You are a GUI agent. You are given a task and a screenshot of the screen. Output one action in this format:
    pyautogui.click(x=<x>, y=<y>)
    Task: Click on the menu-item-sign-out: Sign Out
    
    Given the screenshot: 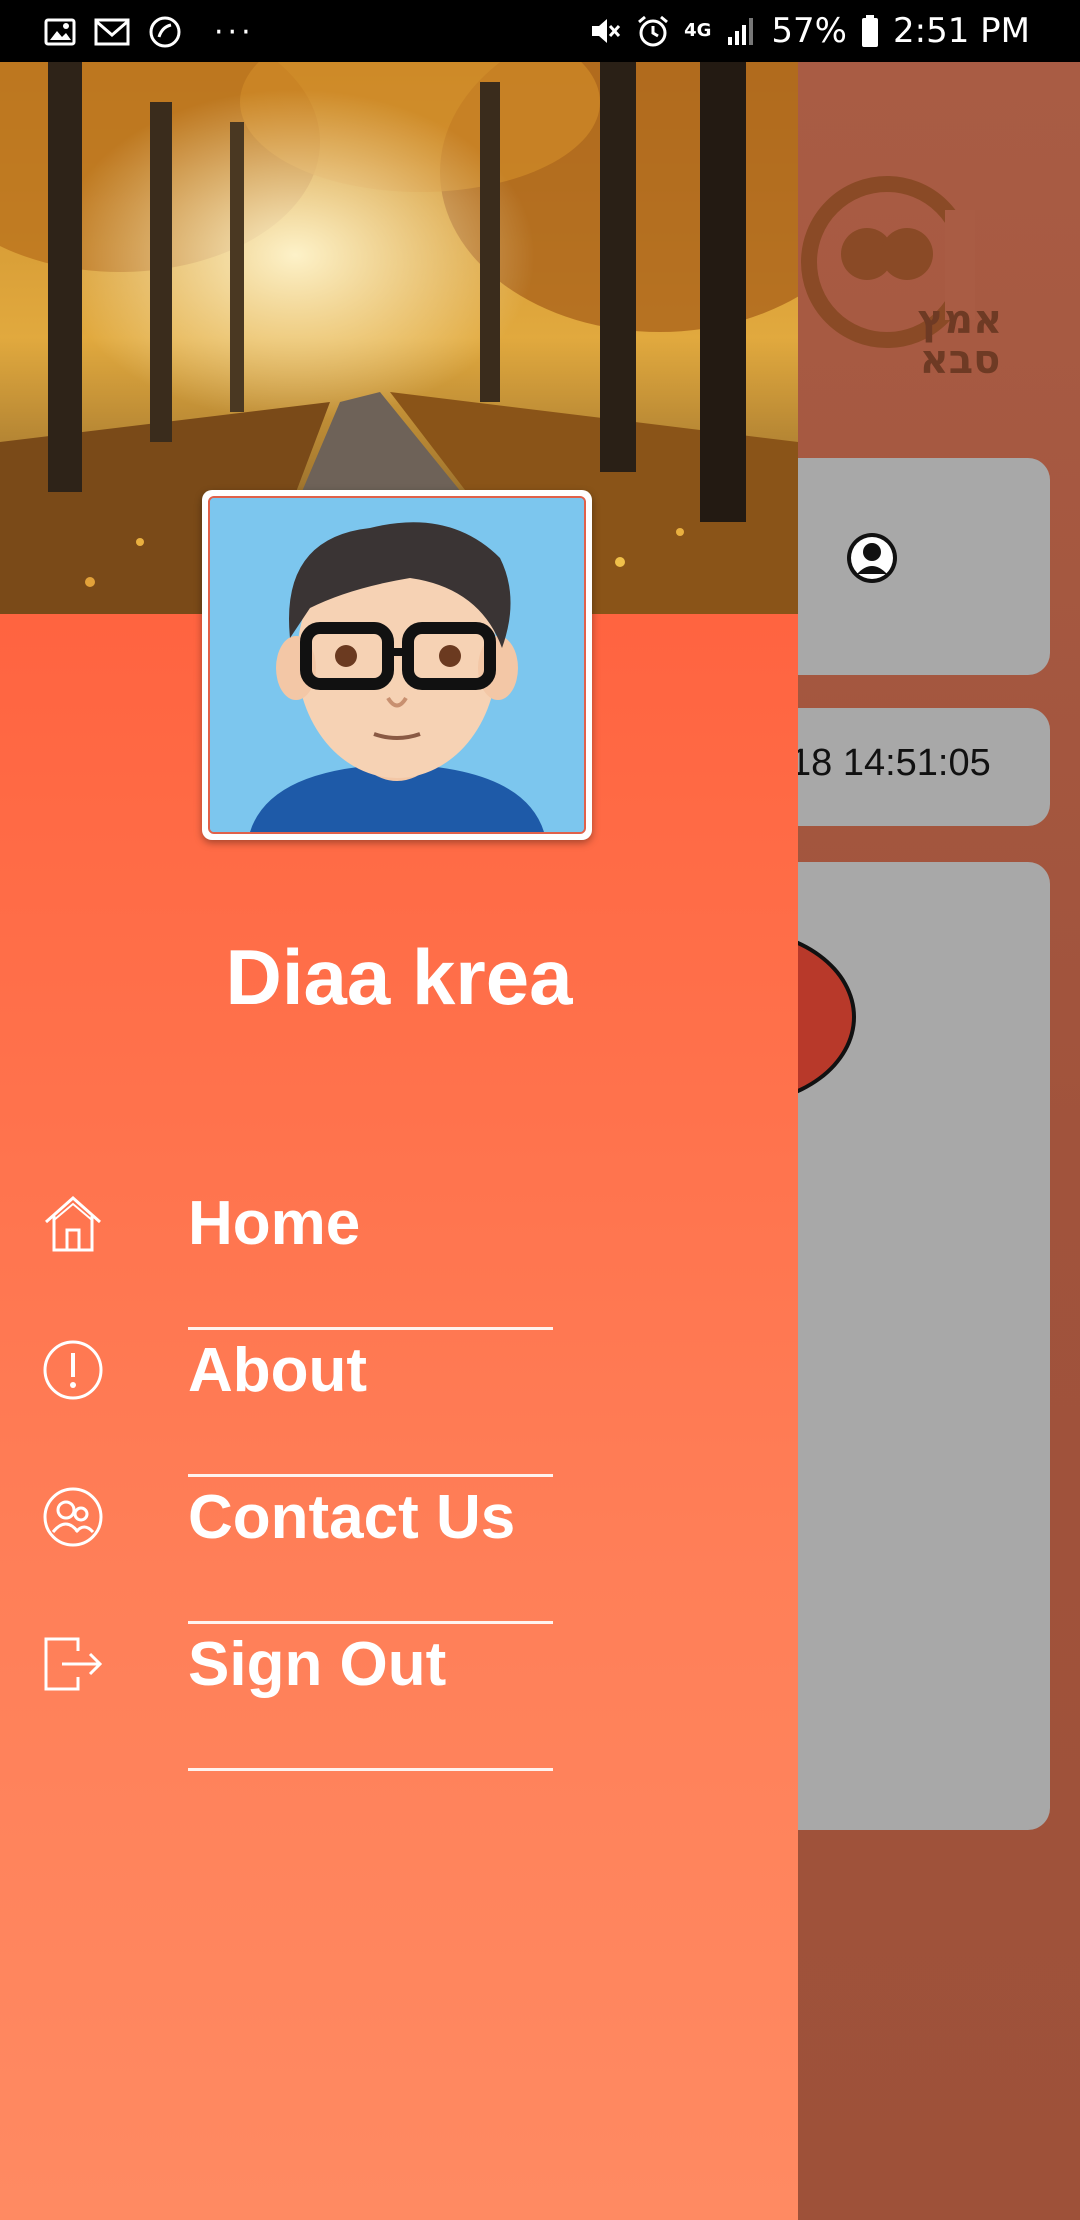 What is the action you would take?
    pyautogui.click(x=399, y=1682)
    